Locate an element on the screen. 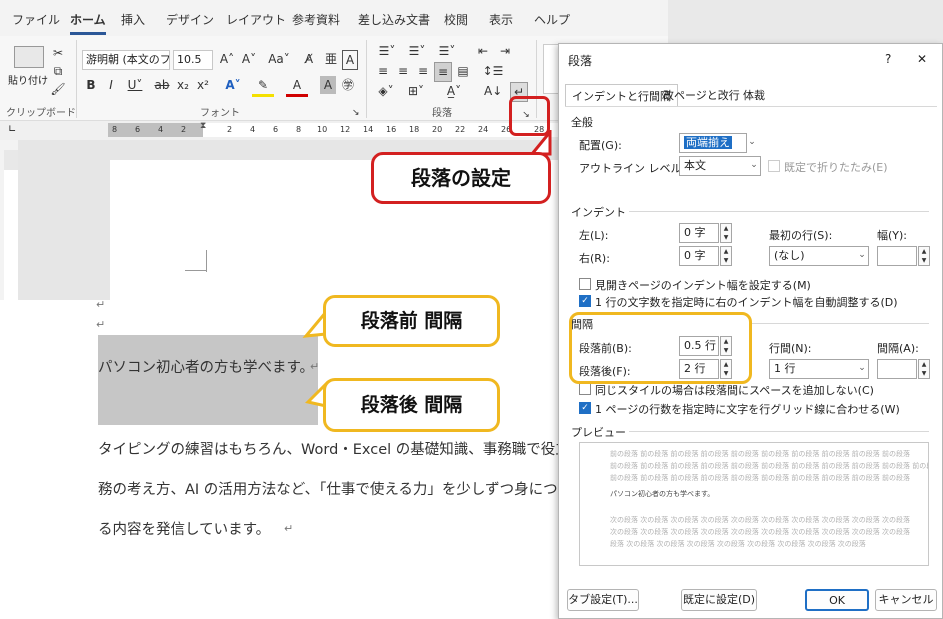  set-default-button: 既定に設定(D) is located at coordinates (719, 600).